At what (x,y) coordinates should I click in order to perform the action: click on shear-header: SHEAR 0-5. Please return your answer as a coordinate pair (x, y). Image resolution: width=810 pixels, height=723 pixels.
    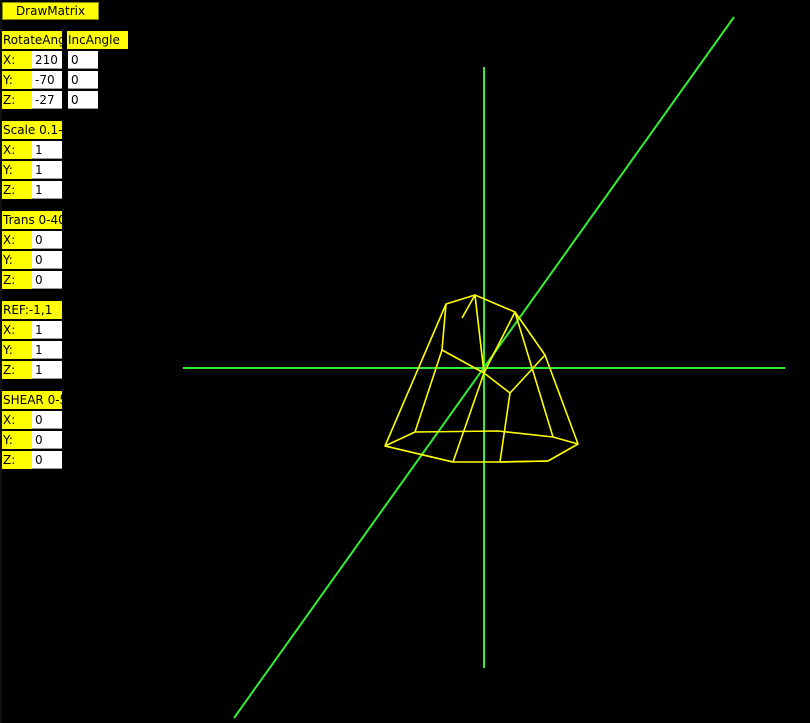
    Looking at the image, I should click on (32, 400).